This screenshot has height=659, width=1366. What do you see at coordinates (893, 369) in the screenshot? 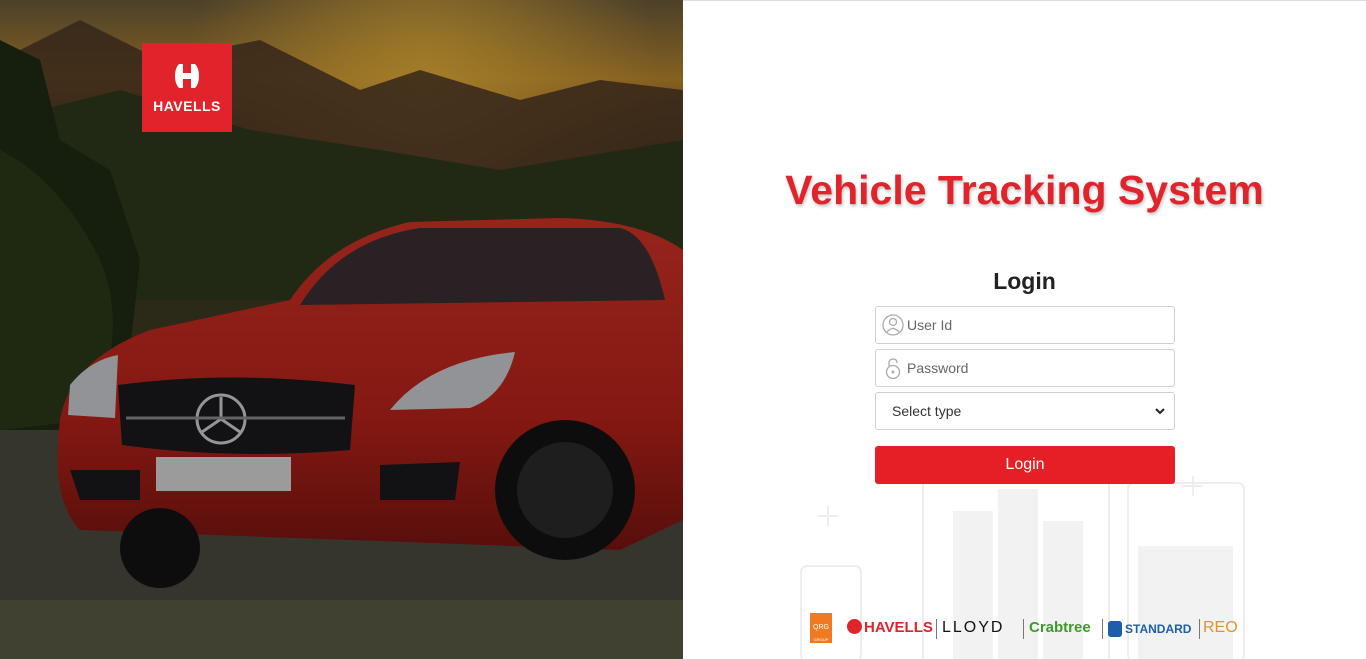
I see `lock-icon` at bounding box center [893, 369].